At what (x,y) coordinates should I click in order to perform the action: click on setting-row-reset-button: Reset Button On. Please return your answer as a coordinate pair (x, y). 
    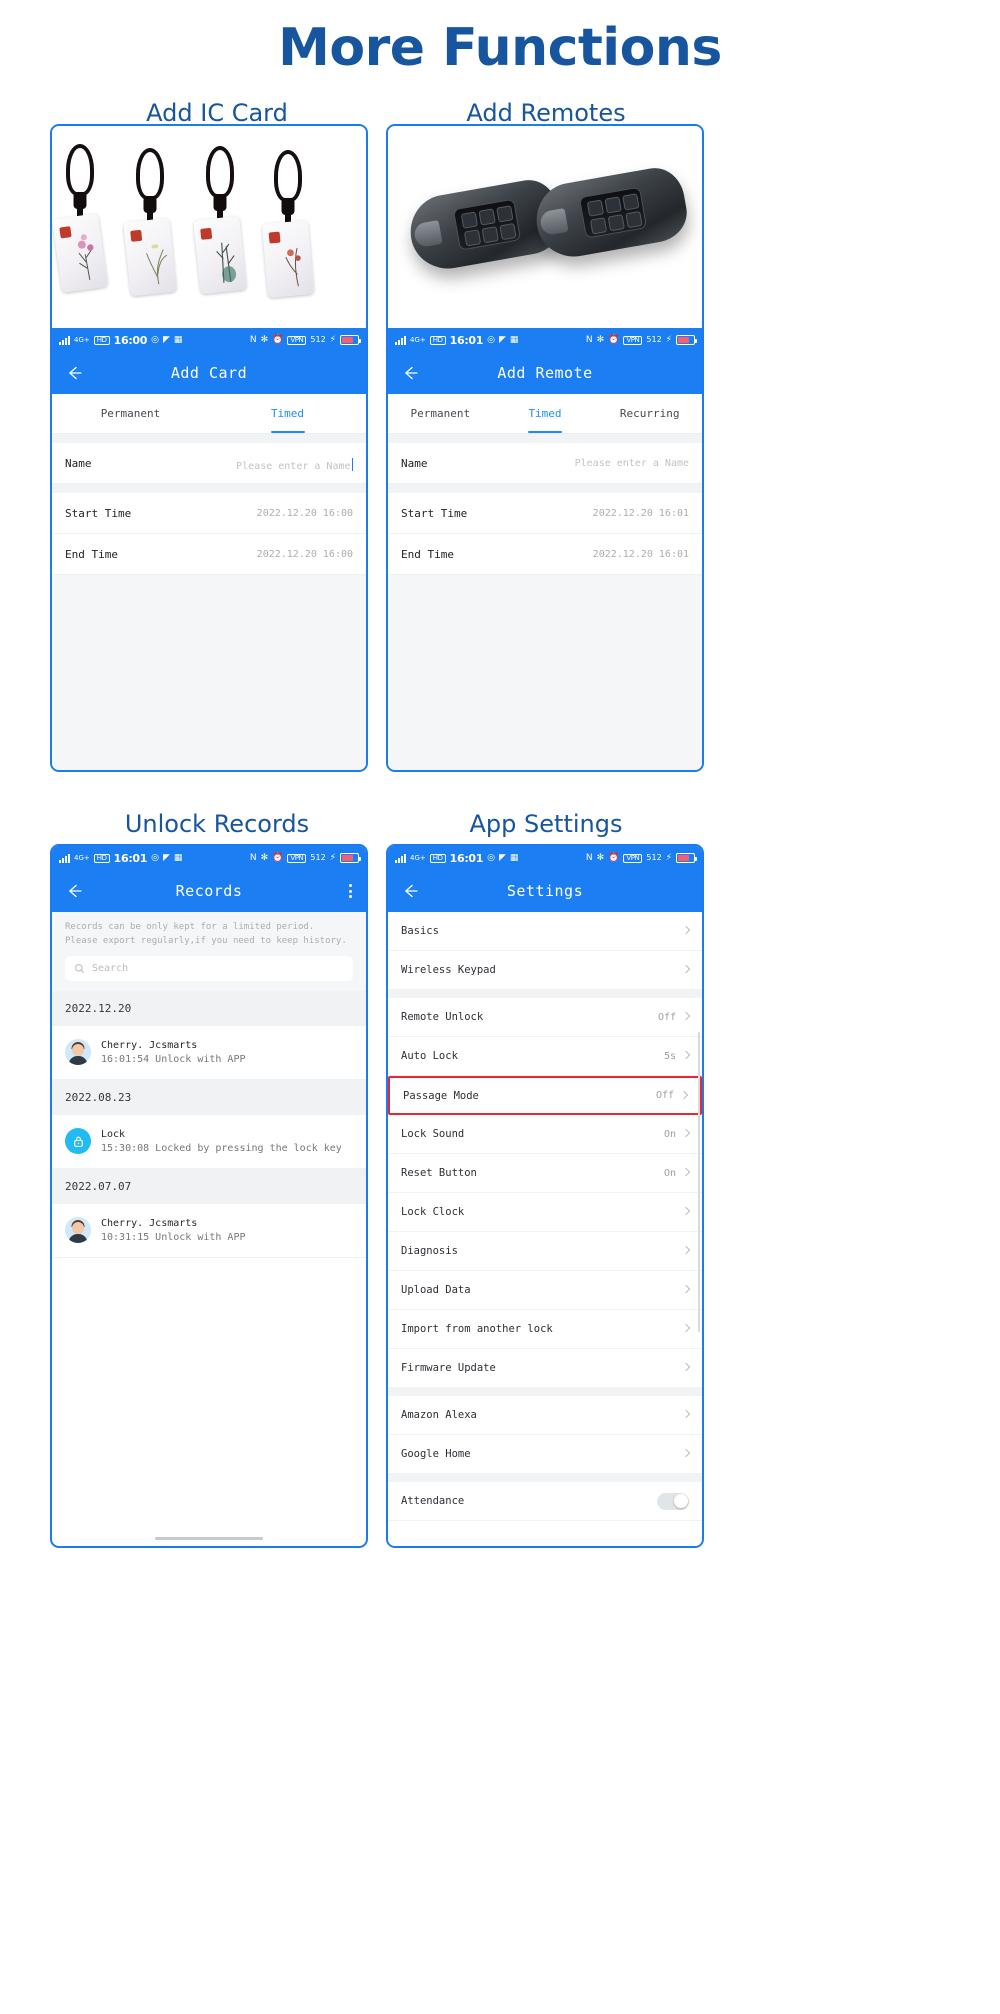
    Looking at the image, I should click on (545, 1173).